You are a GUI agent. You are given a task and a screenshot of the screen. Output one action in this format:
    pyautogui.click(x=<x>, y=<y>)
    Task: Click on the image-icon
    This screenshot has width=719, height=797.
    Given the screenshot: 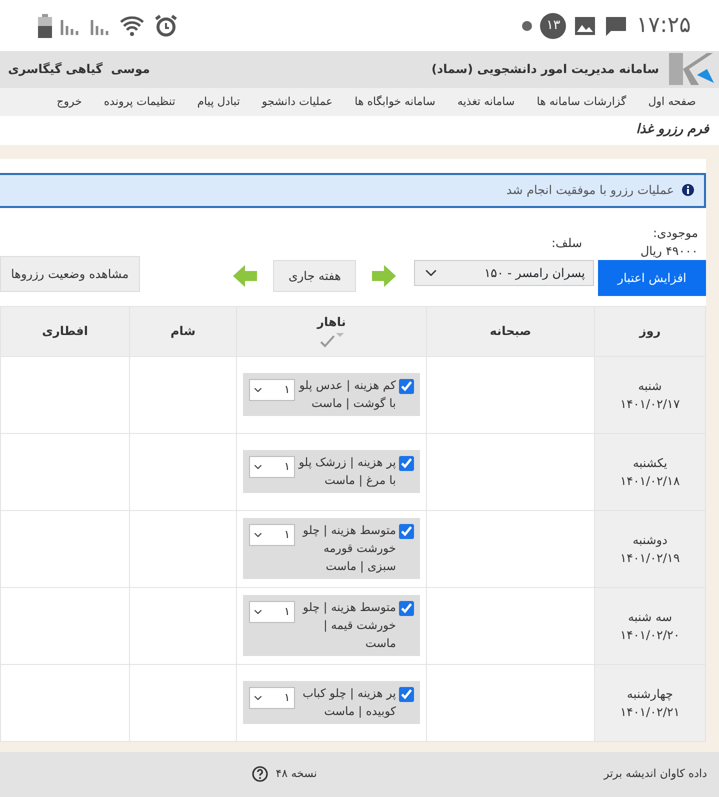 What is the action you would take?
    pyautogui.click(x=585, y=26)
    